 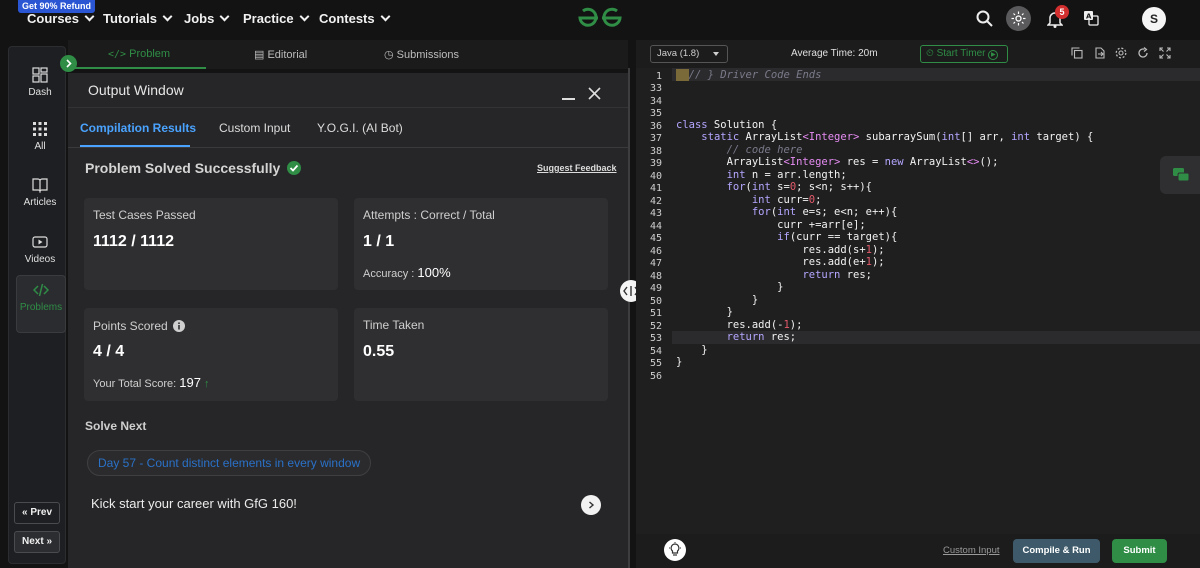 I want to click on points-label-row: Points Scored, so click(x=139, y=325).